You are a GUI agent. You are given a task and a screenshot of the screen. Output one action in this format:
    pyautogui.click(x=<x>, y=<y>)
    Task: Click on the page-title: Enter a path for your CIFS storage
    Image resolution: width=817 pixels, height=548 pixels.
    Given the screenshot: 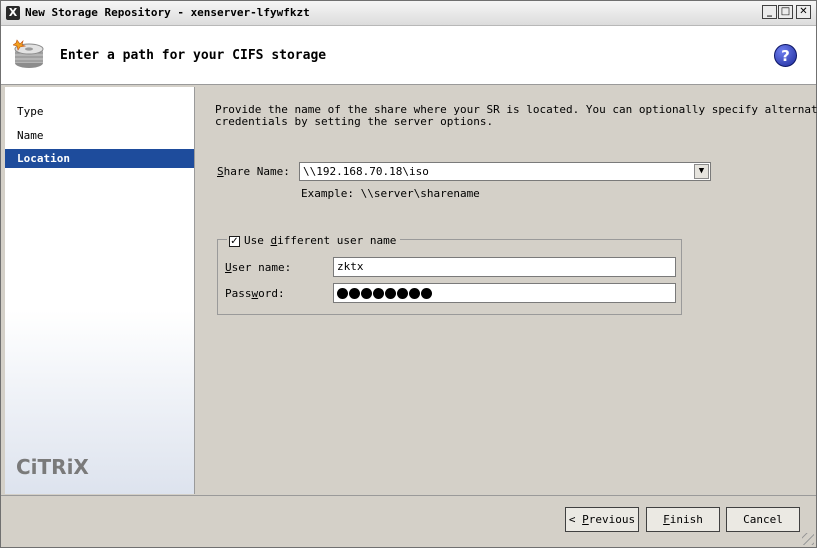 What is the action you would take?
    pyautogui.click(x=193, y=55)
    